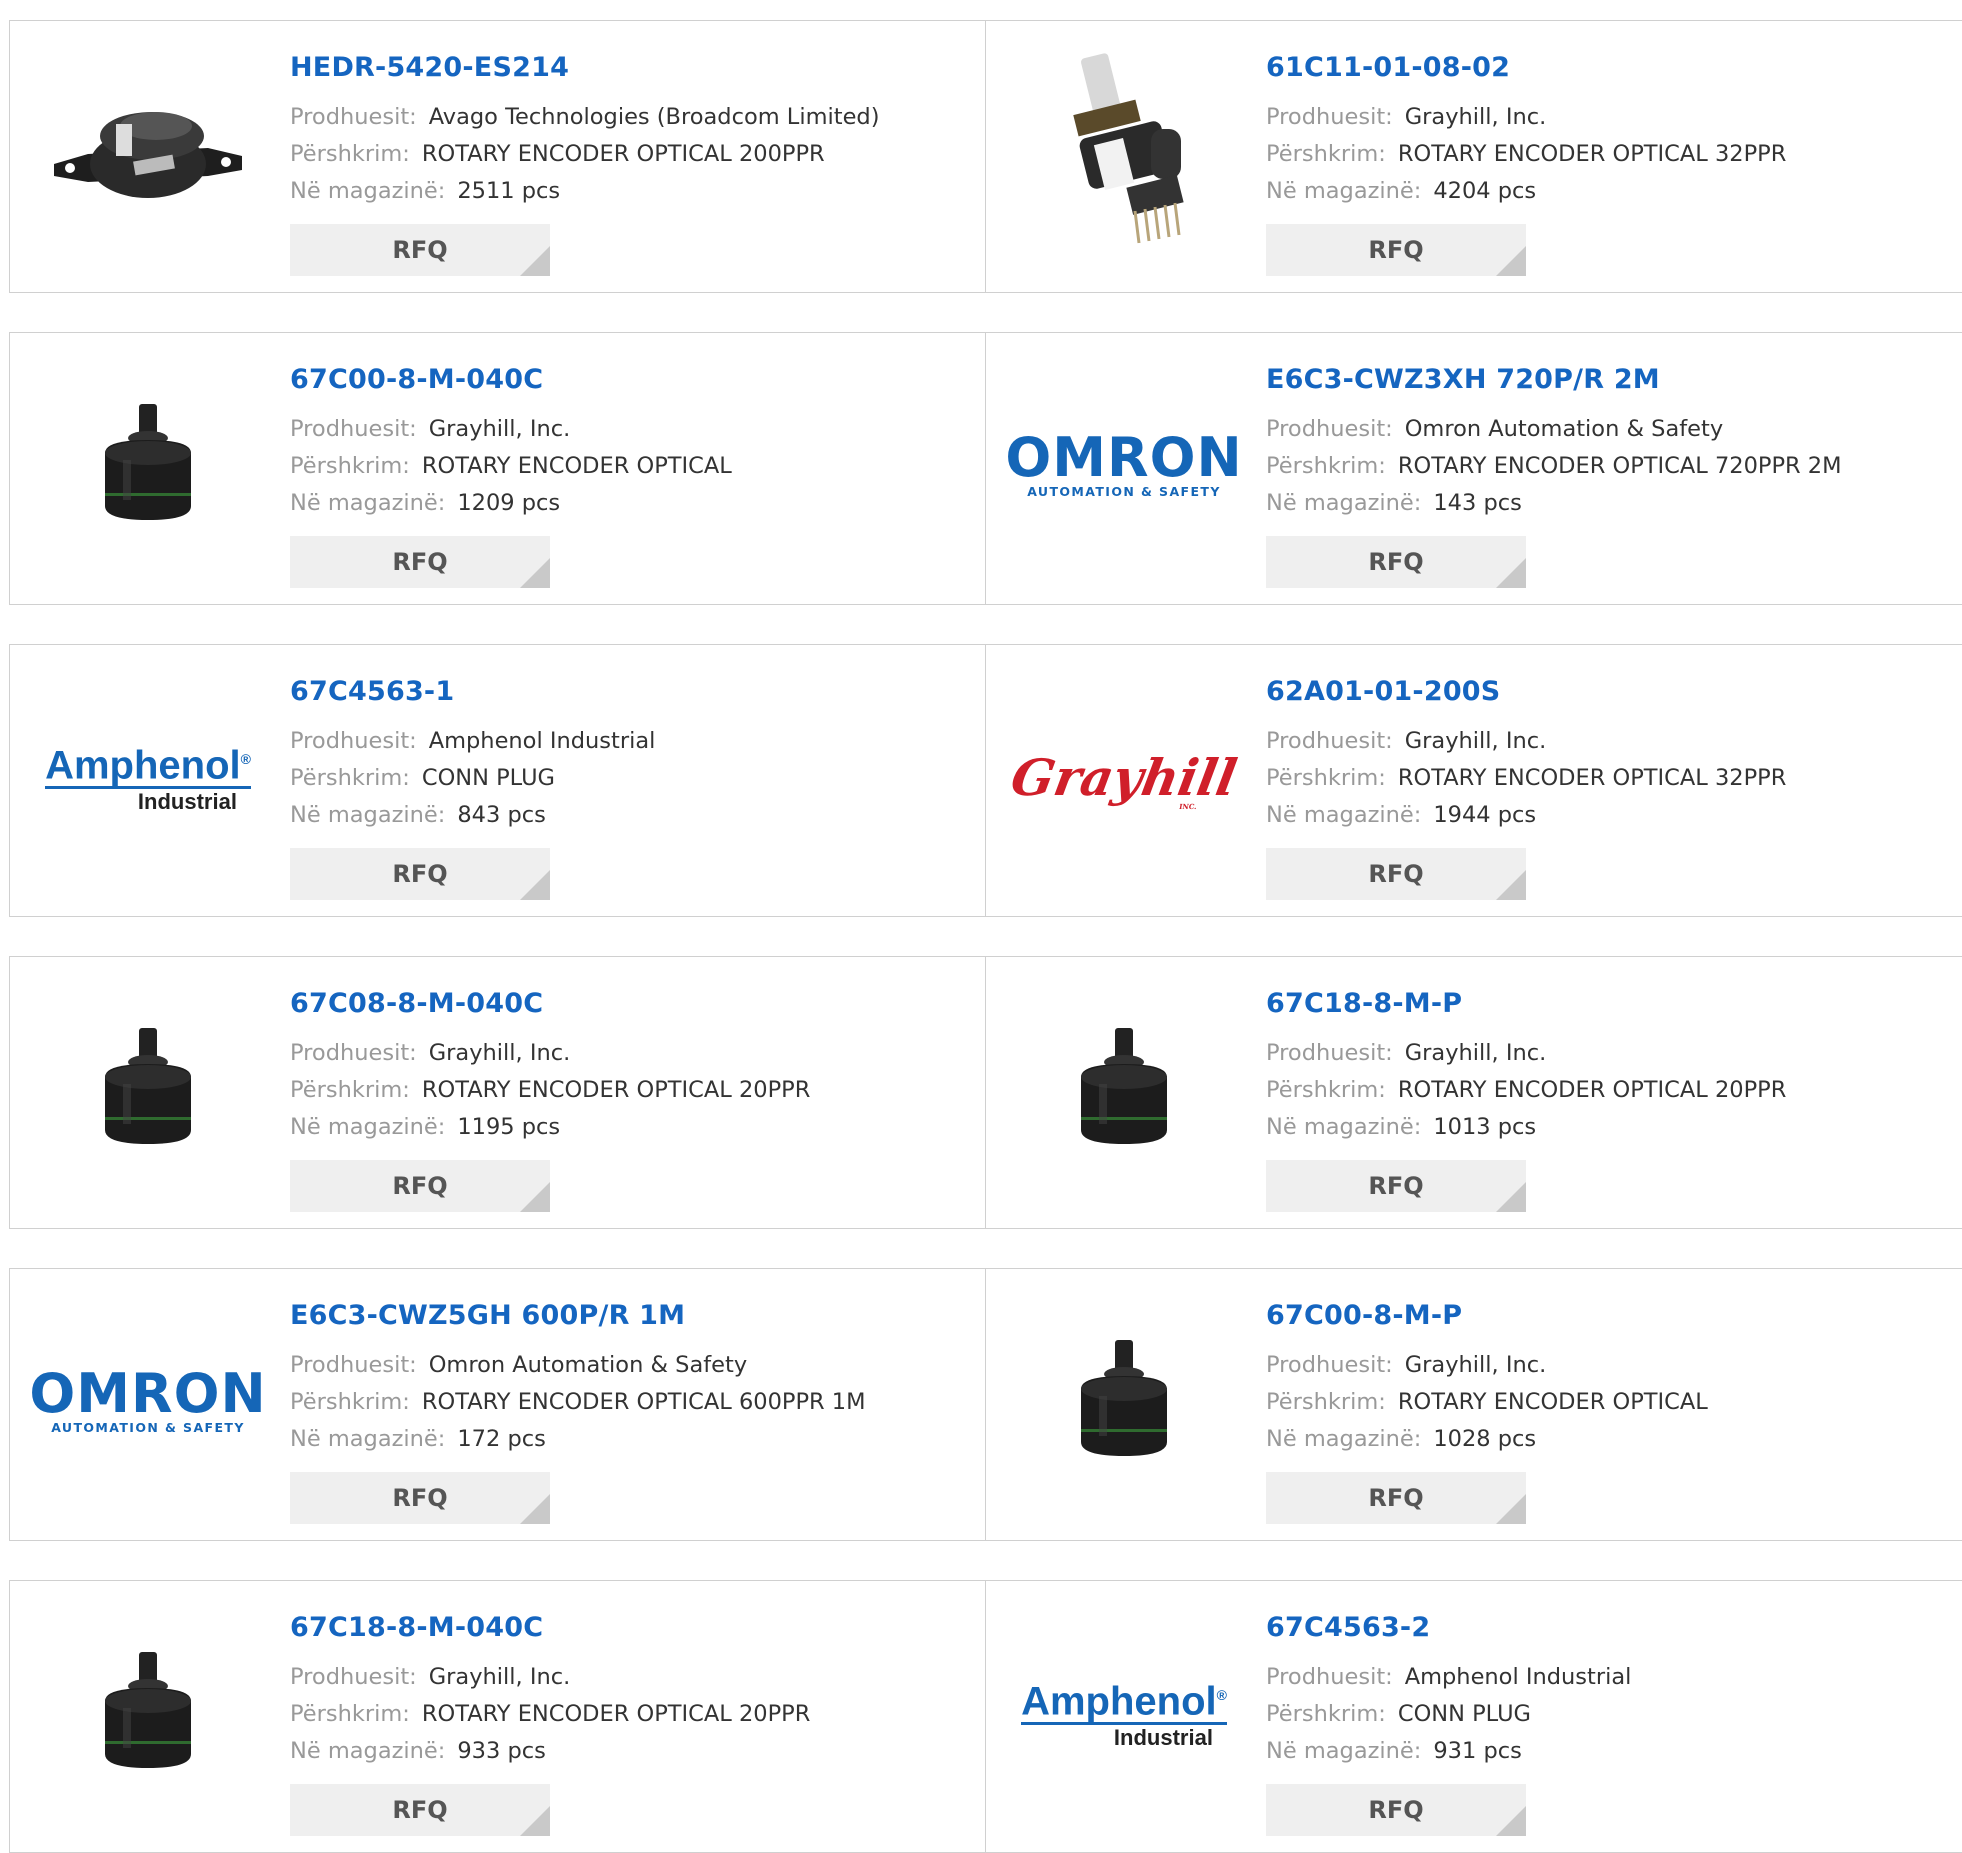 The height and width of the screenshot is (1853, 1962). Describe the element at coordinates (632, 1751) in the screenshot. I see `stock-row: Në magazinë: 933 pcs` at that location.